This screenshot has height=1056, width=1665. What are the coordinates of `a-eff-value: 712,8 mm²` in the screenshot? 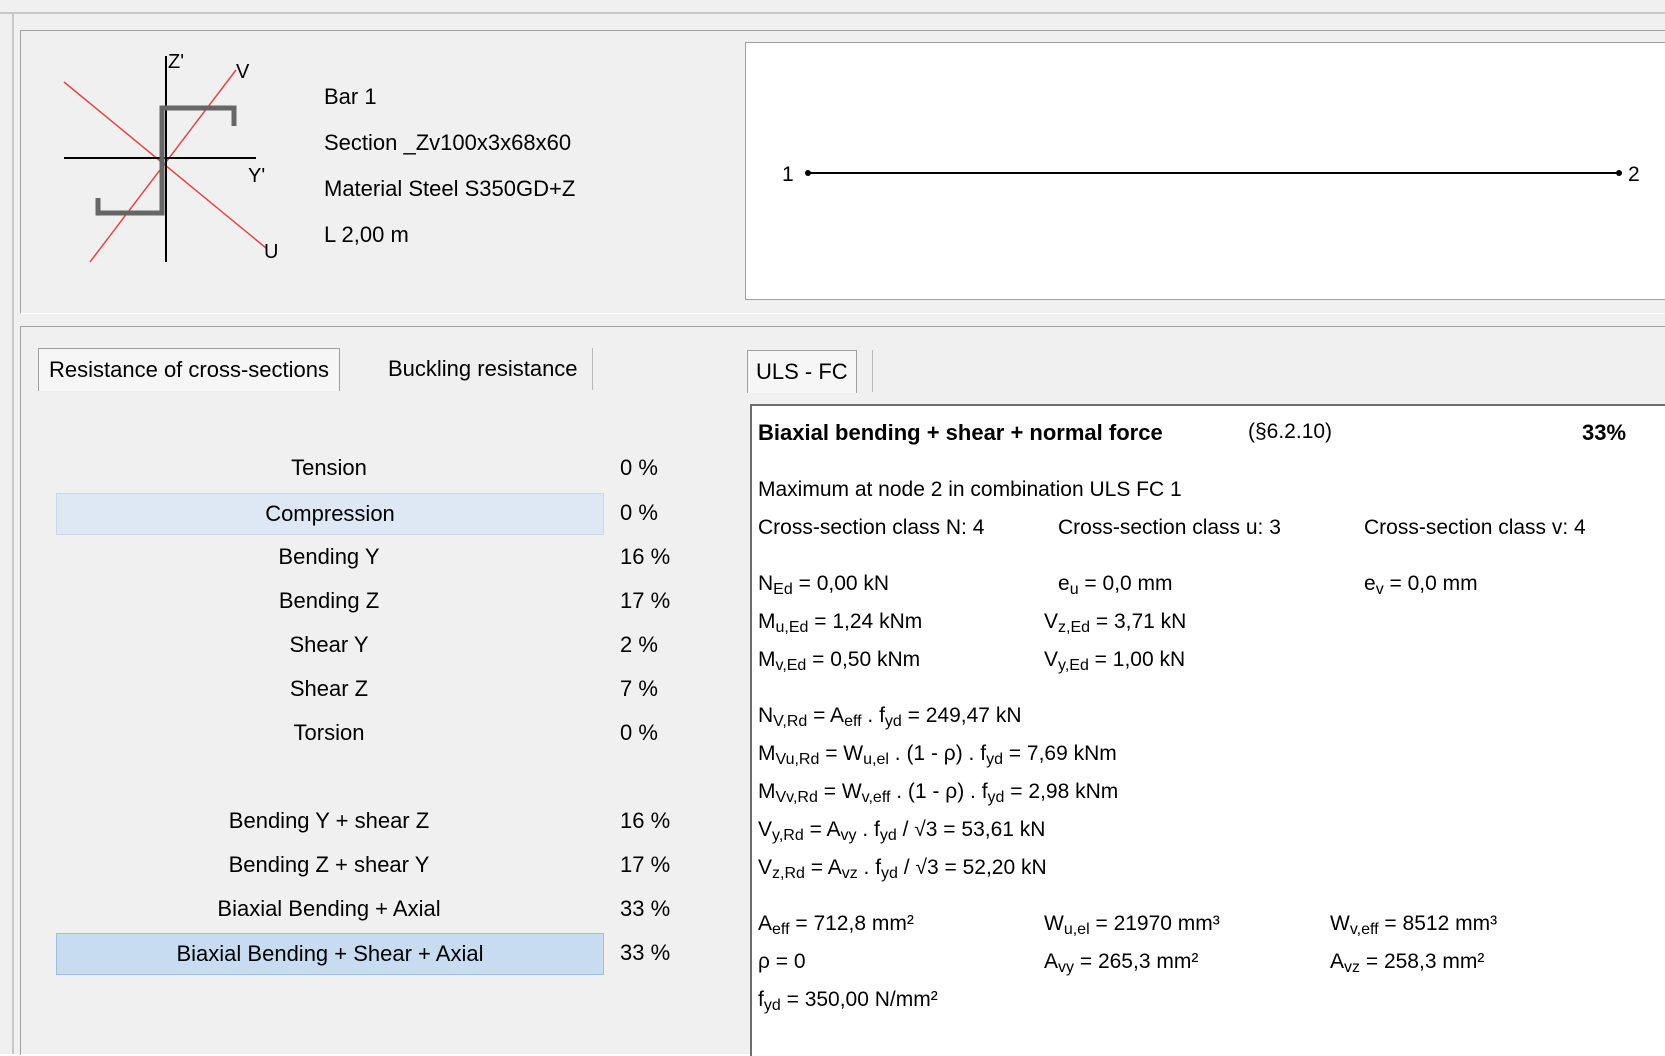 It's located at (863, 923).